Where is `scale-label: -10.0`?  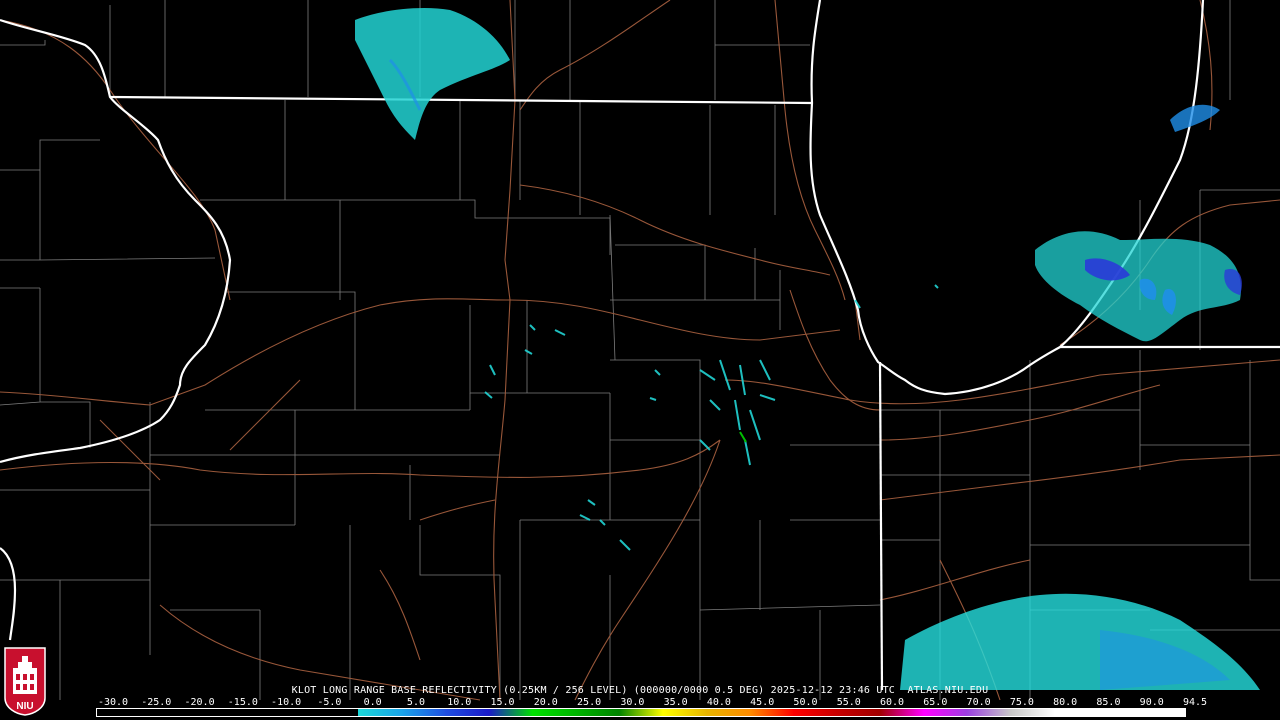
scale-label: -10.0 is located at coordinates (286, 702).